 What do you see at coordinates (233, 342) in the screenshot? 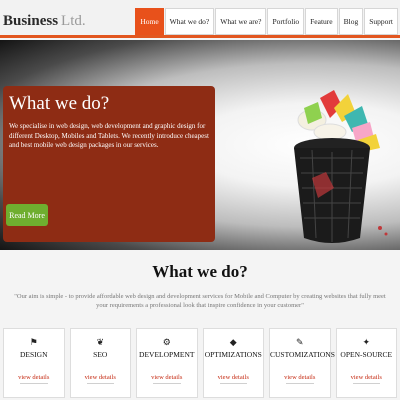
I see `optimizations-icon: ◆` at bounding box center [233, 342].